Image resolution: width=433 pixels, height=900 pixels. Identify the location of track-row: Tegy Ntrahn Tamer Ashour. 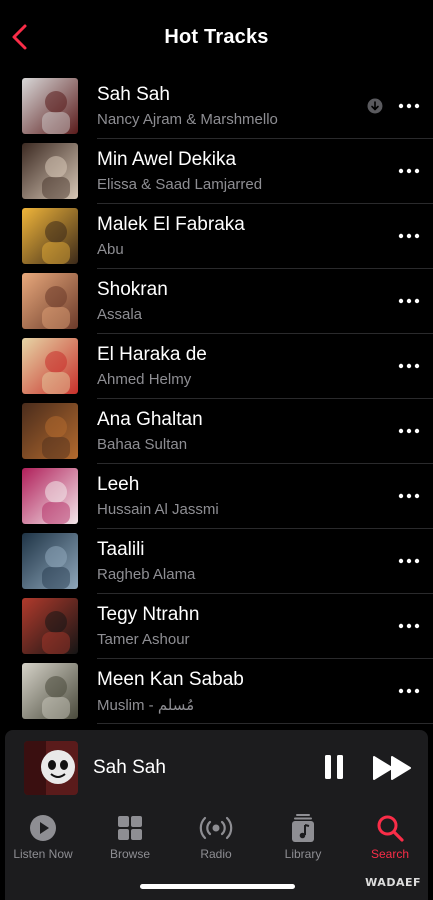
(227, 626).